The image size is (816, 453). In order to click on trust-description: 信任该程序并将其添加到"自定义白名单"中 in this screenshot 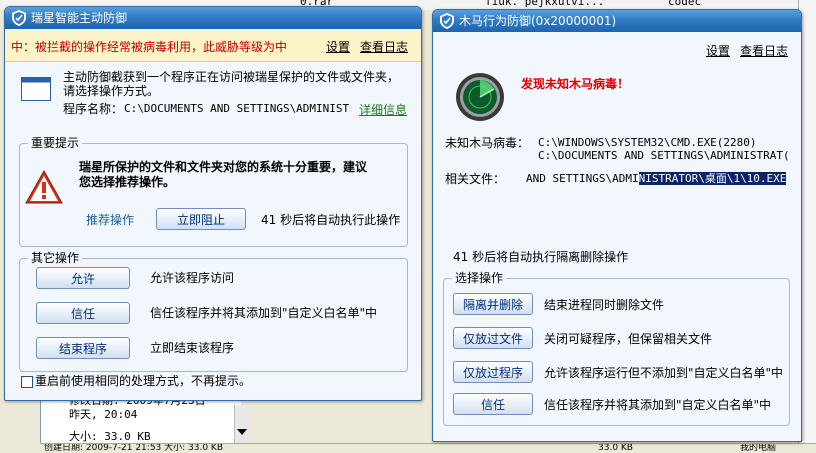, I will do `click(264, 313)`.